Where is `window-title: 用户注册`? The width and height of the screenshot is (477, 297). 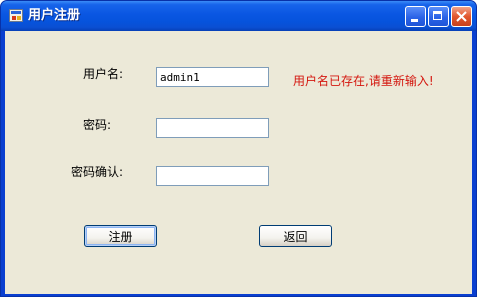 window-title: 用户注册 is located at coordinates (54, 15).